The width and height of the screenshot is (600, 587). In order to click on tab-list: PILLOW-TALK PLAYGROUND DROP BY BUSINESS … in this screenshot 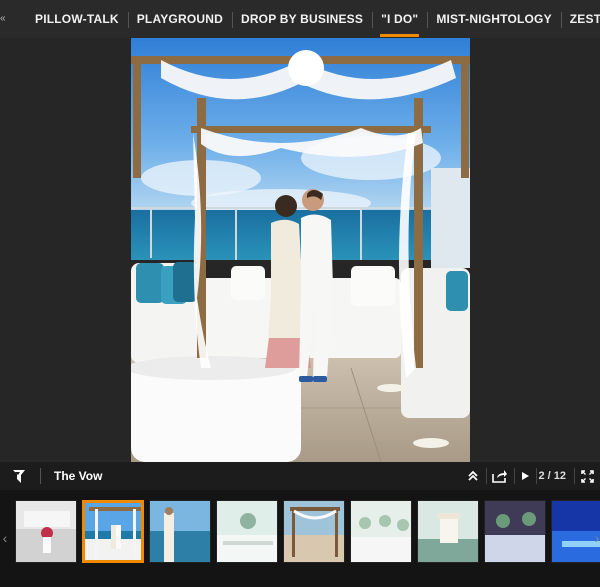, I will do `click(313, 19)`.